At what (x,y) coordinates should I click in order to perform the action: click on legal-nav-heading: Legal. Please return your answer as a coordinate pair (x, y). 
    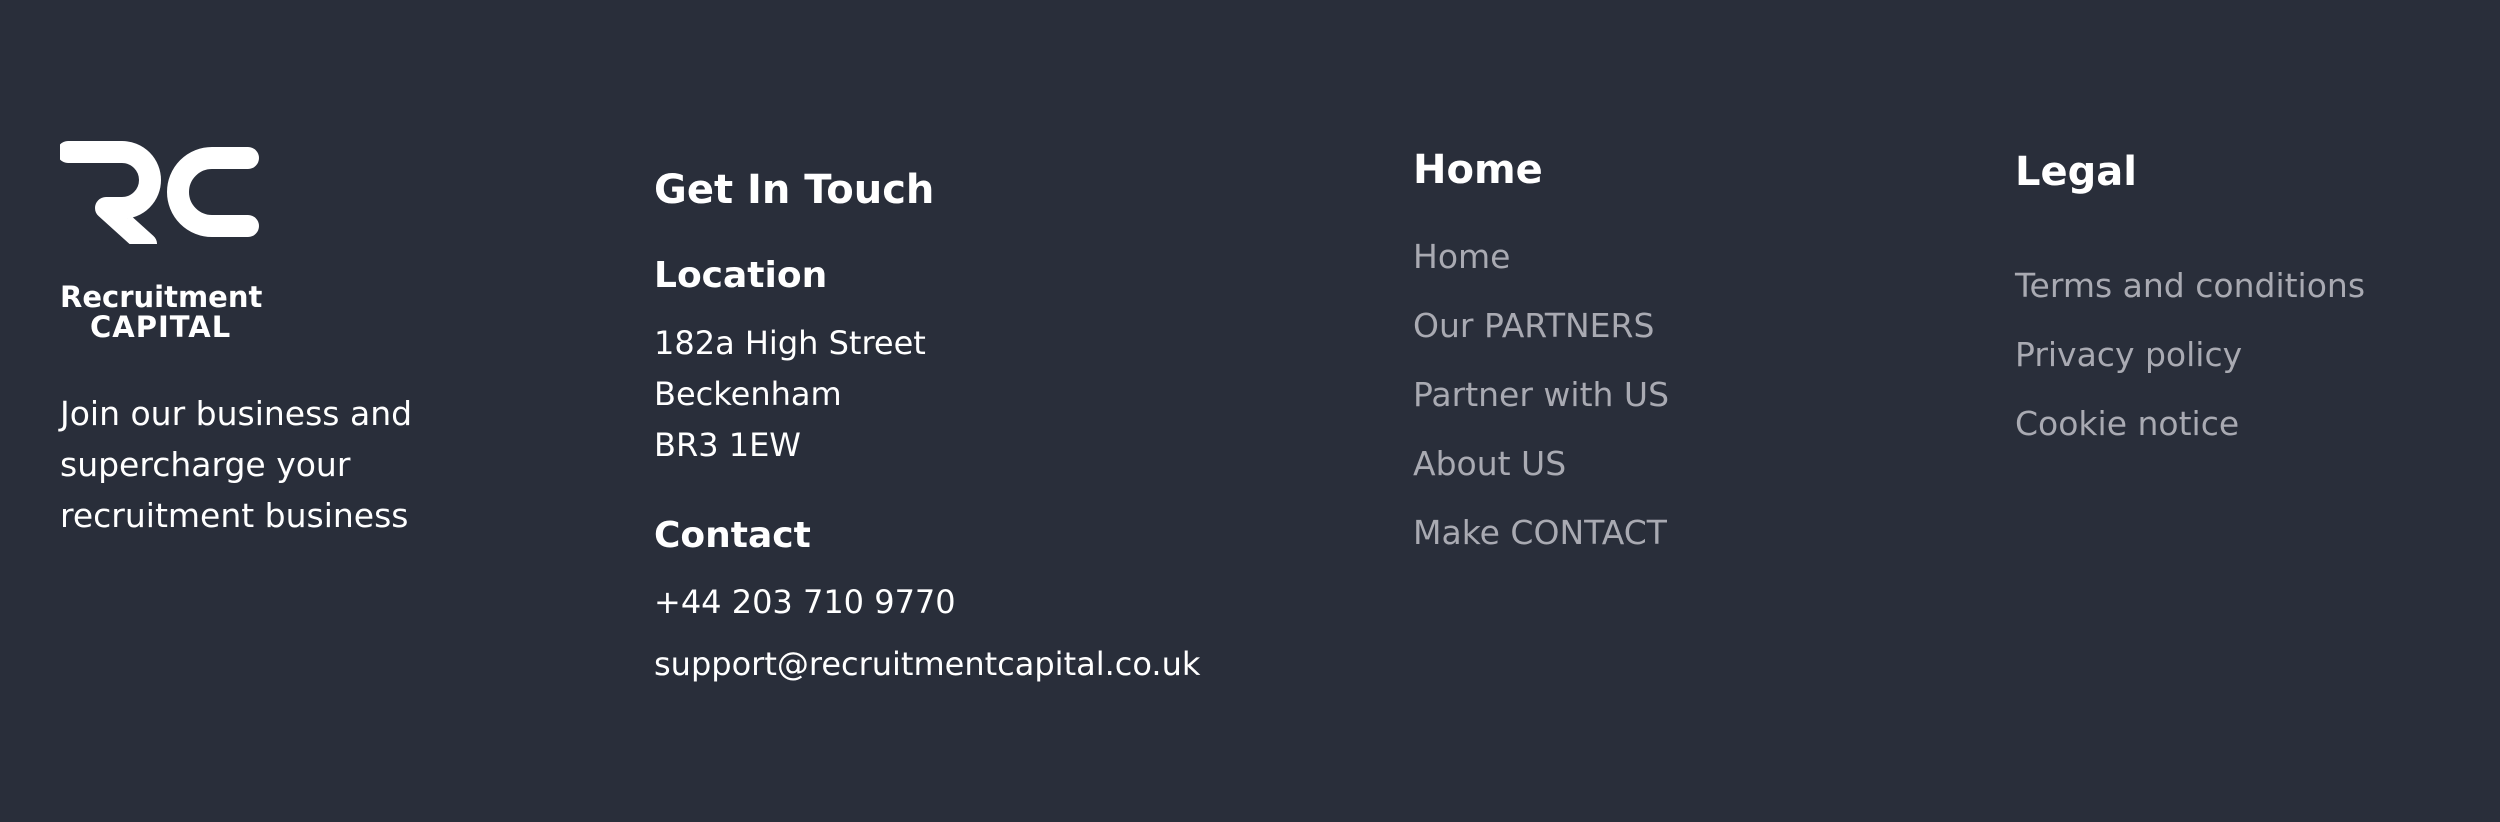
    Looking at the image, I should click on (2076, 172).